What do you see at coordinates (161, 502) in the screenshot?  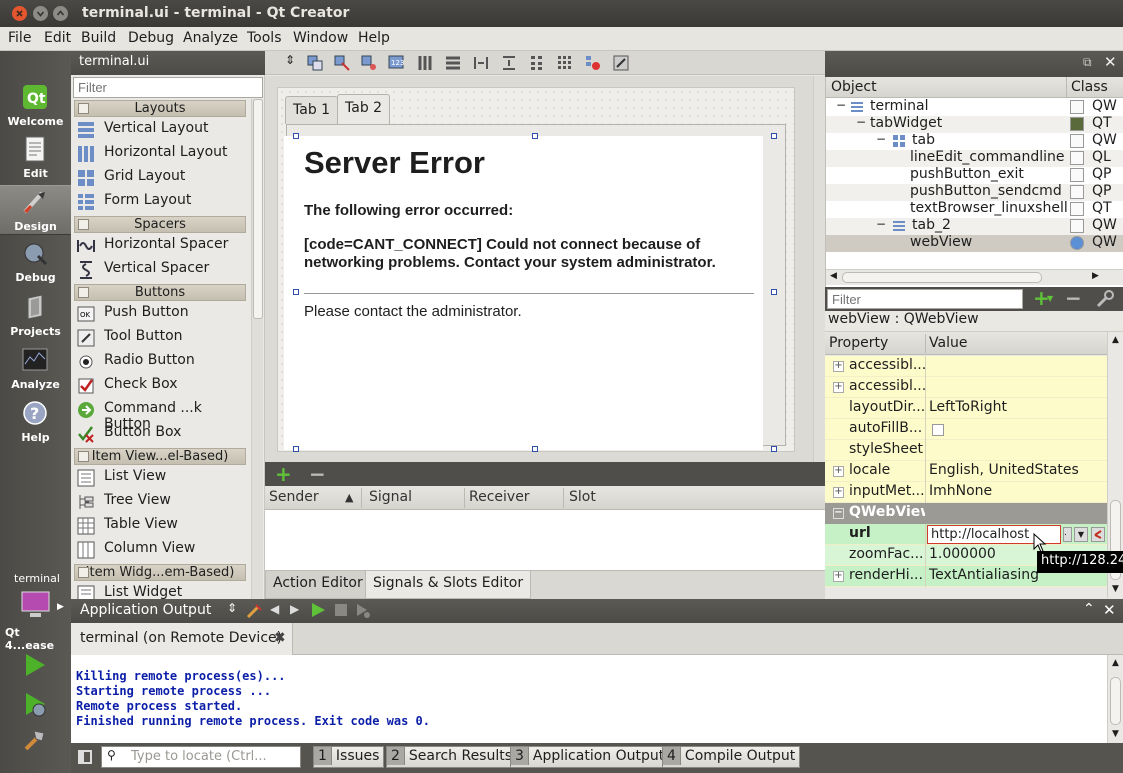 I see `widget-tree-view: Tree View` at bounding box center [161, 502].